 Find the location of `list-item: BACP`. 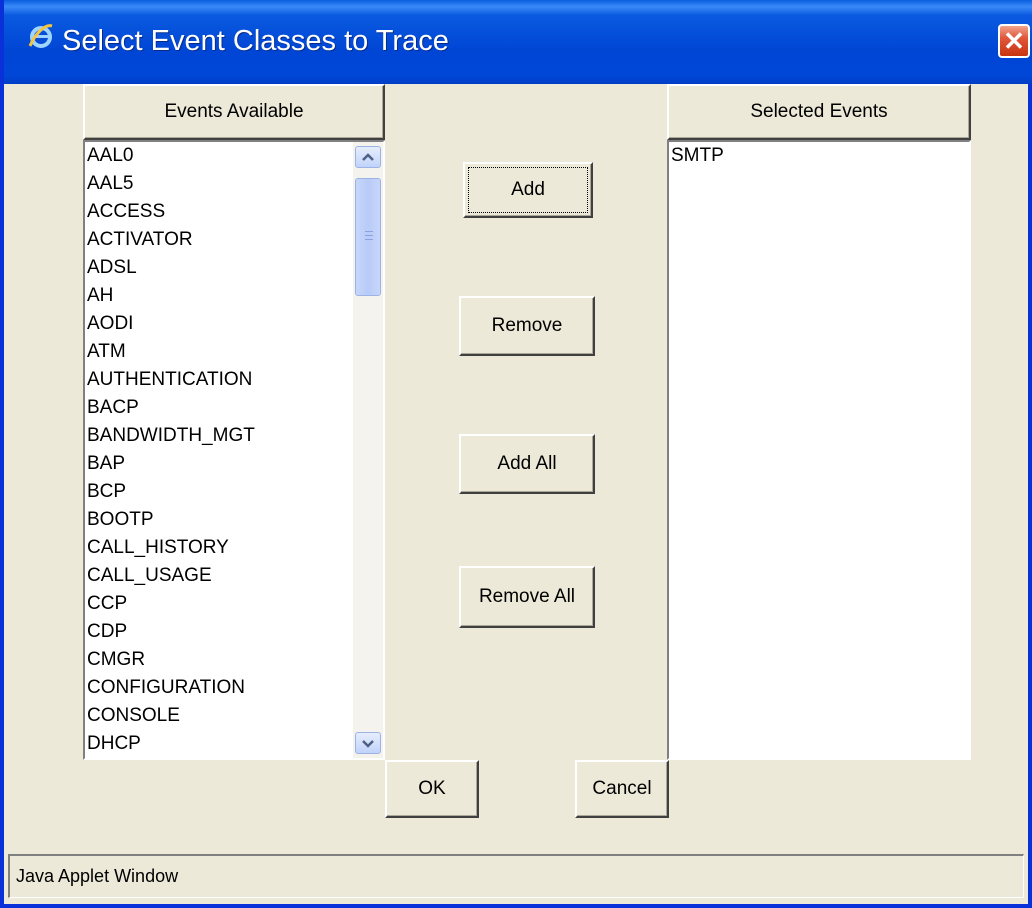

list-item: BACP is located at coordinates (234, 408).